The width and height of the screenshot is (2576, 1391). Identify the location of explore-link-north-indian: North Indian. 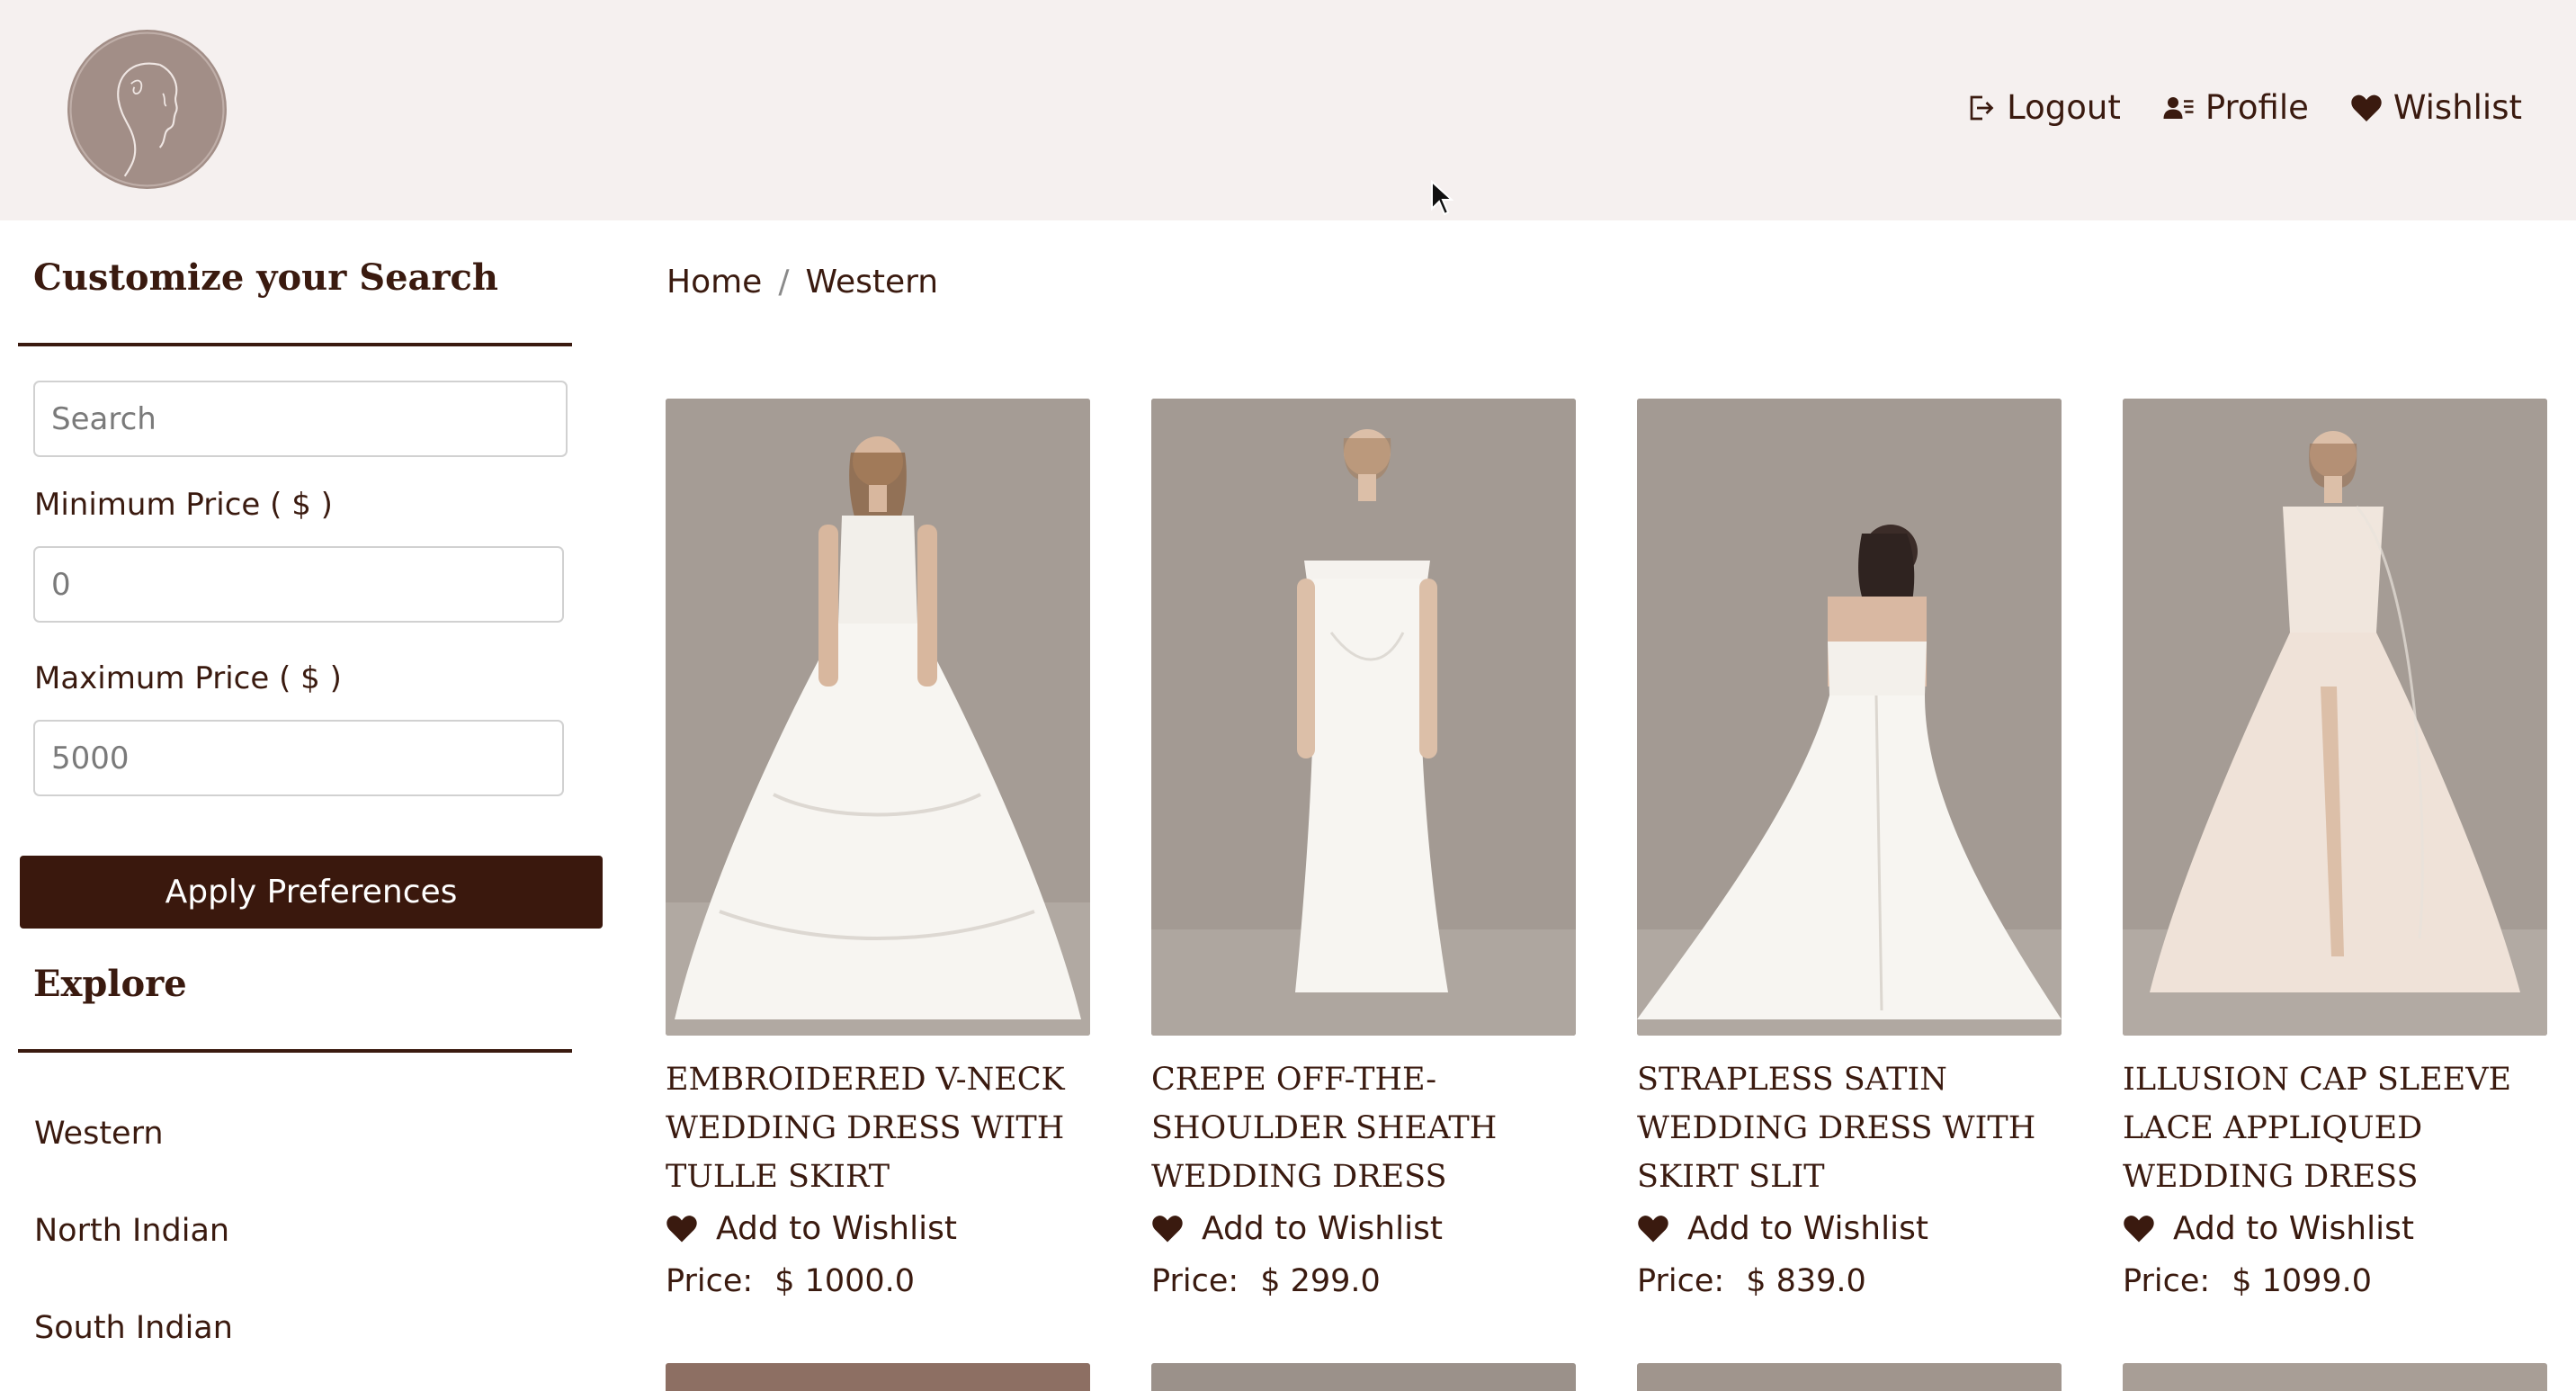
(131, 1231).